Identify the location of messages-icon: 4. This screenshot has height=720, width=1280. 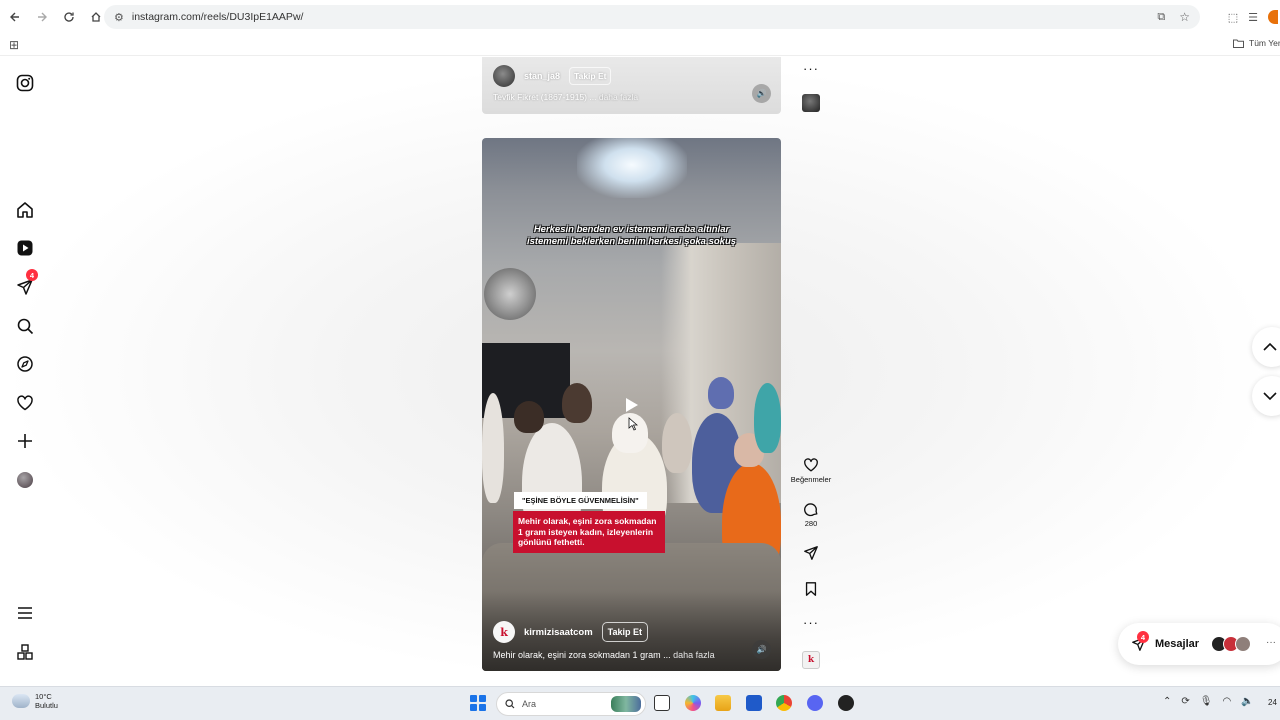
(26, 283).